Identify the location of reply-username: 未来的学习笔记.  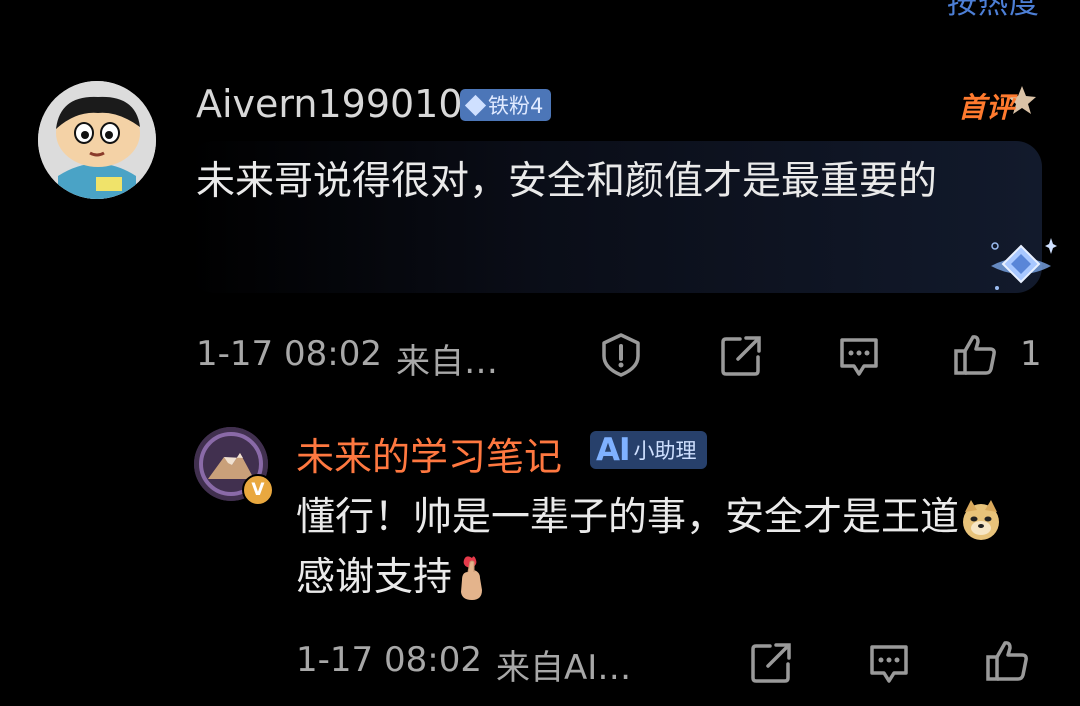
(429, 453).